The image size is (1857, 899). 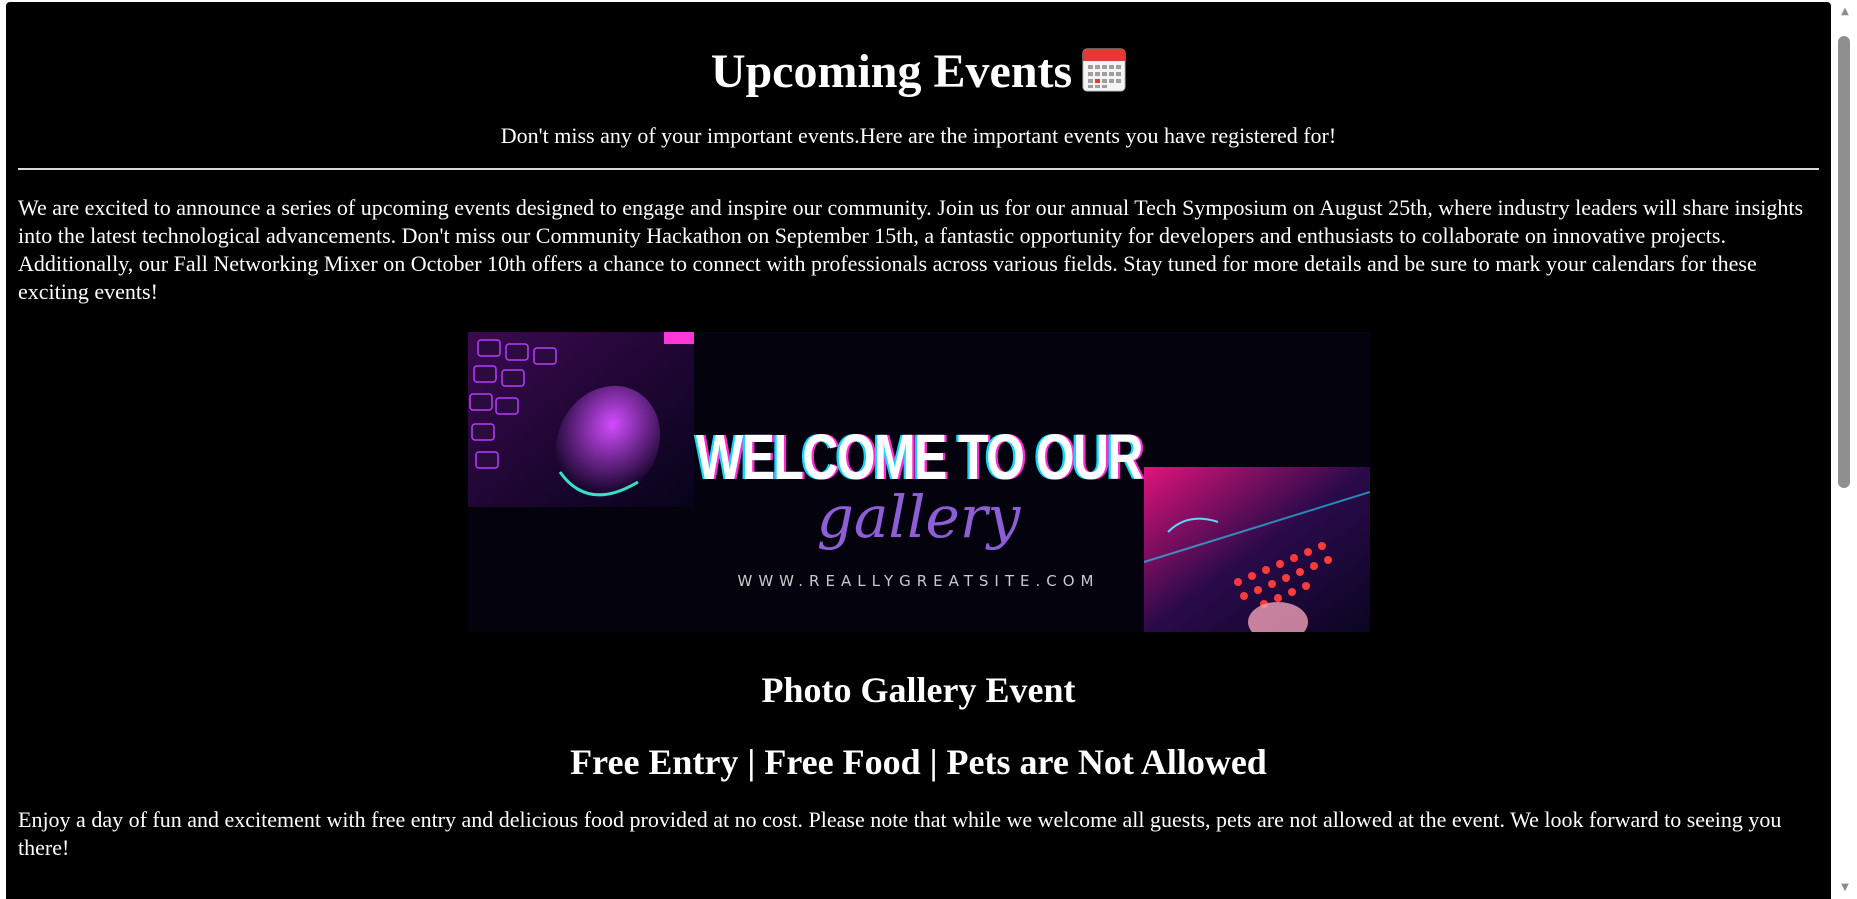 What do you see at coordinates (1104, 70) in the screenshot?
I see `calendar-icon` at bounding box center [1104, 70].